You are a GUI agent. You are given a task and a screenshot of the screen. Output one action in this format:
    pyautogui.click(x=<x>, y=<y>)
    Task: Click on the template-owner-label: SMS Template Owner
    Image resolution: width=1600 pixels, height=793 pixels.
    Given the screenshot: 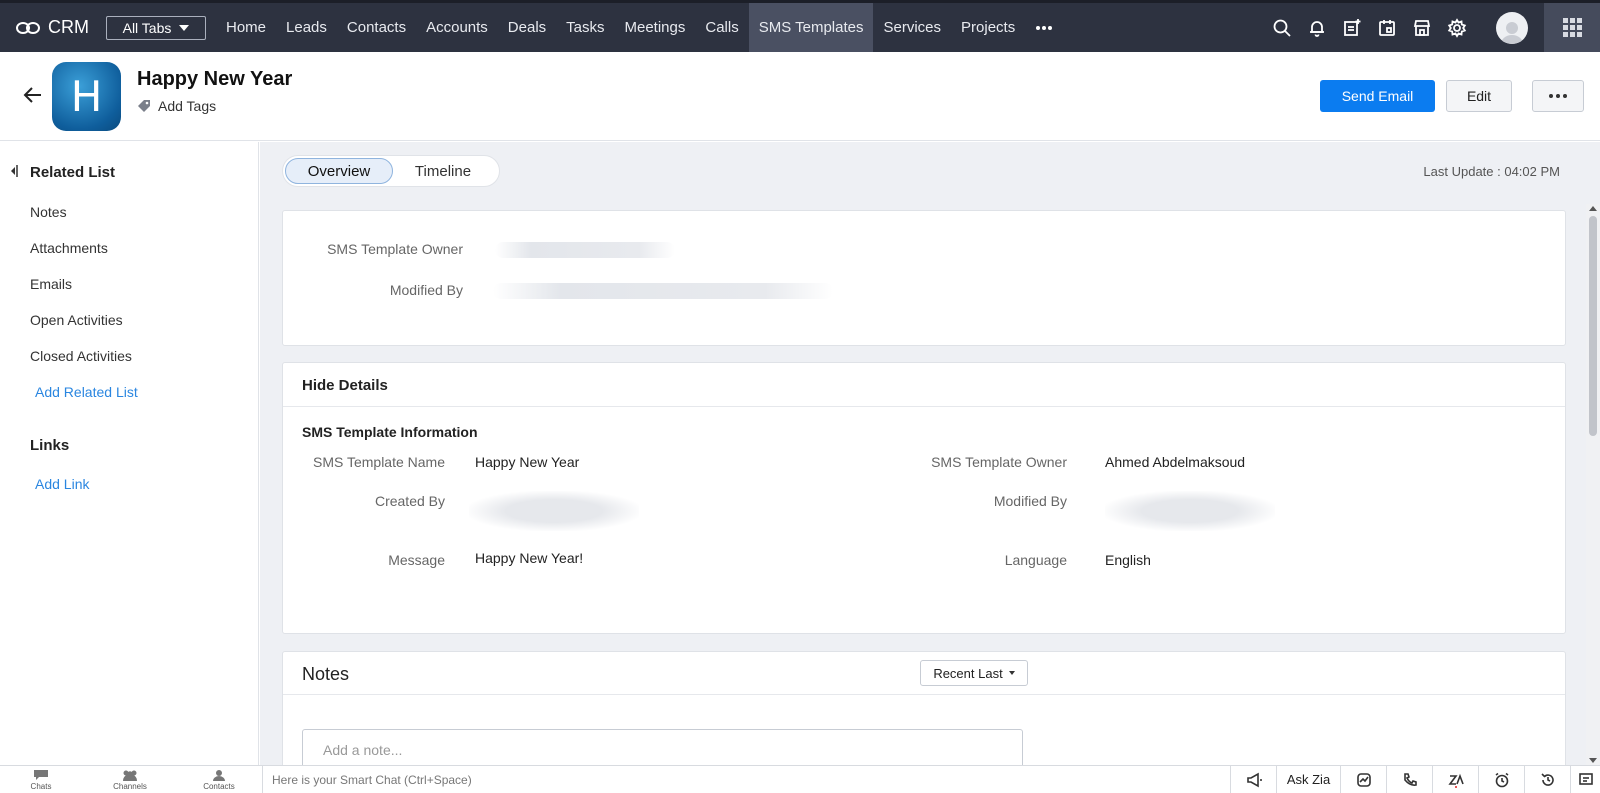 What is the action you would take?
    pyautogui.click(x=999, y=462)
    